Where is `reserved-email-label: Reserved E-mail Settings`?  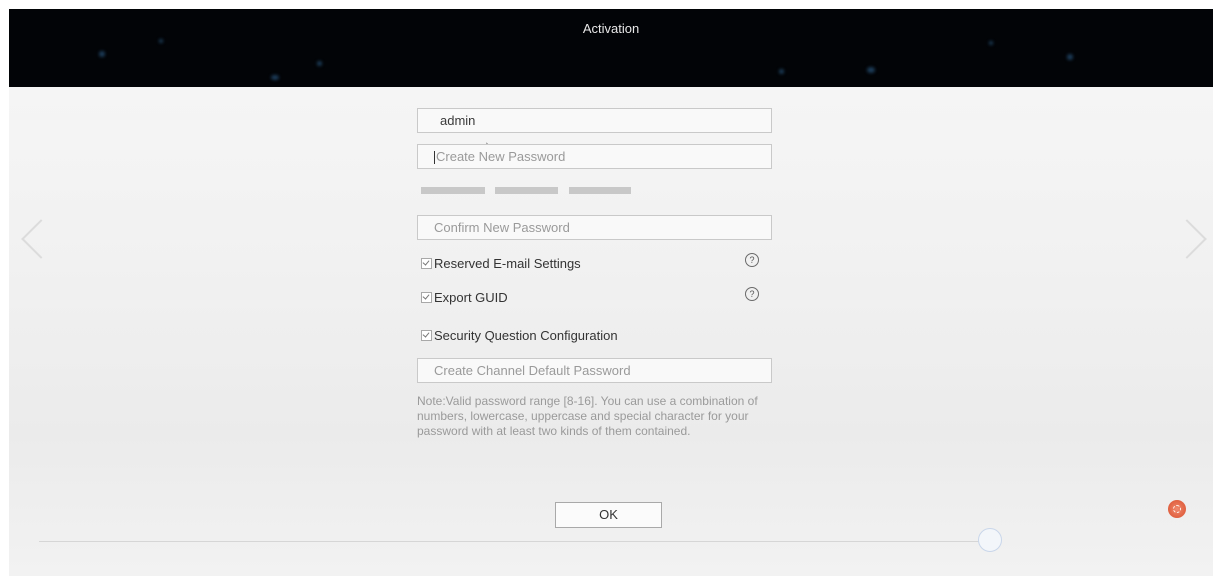 reserved-email-label: Reserved E-mail Settings is located at coordinates (507, 263).